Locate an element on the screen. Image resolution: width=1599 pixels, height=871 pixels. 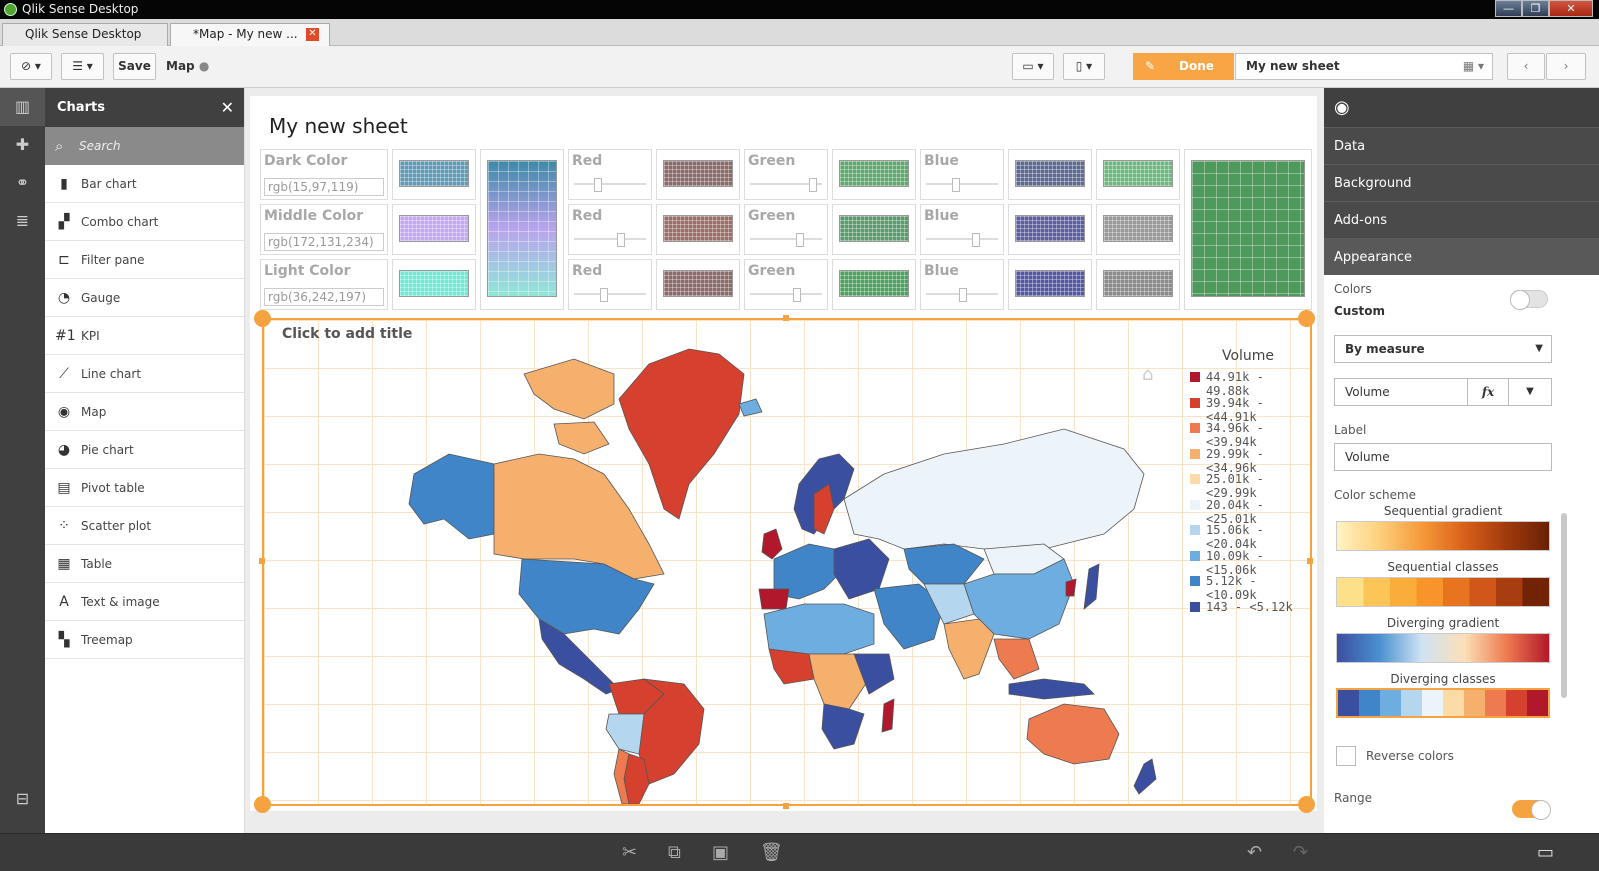
resize-handle-top is located at coordinates (786, 318).